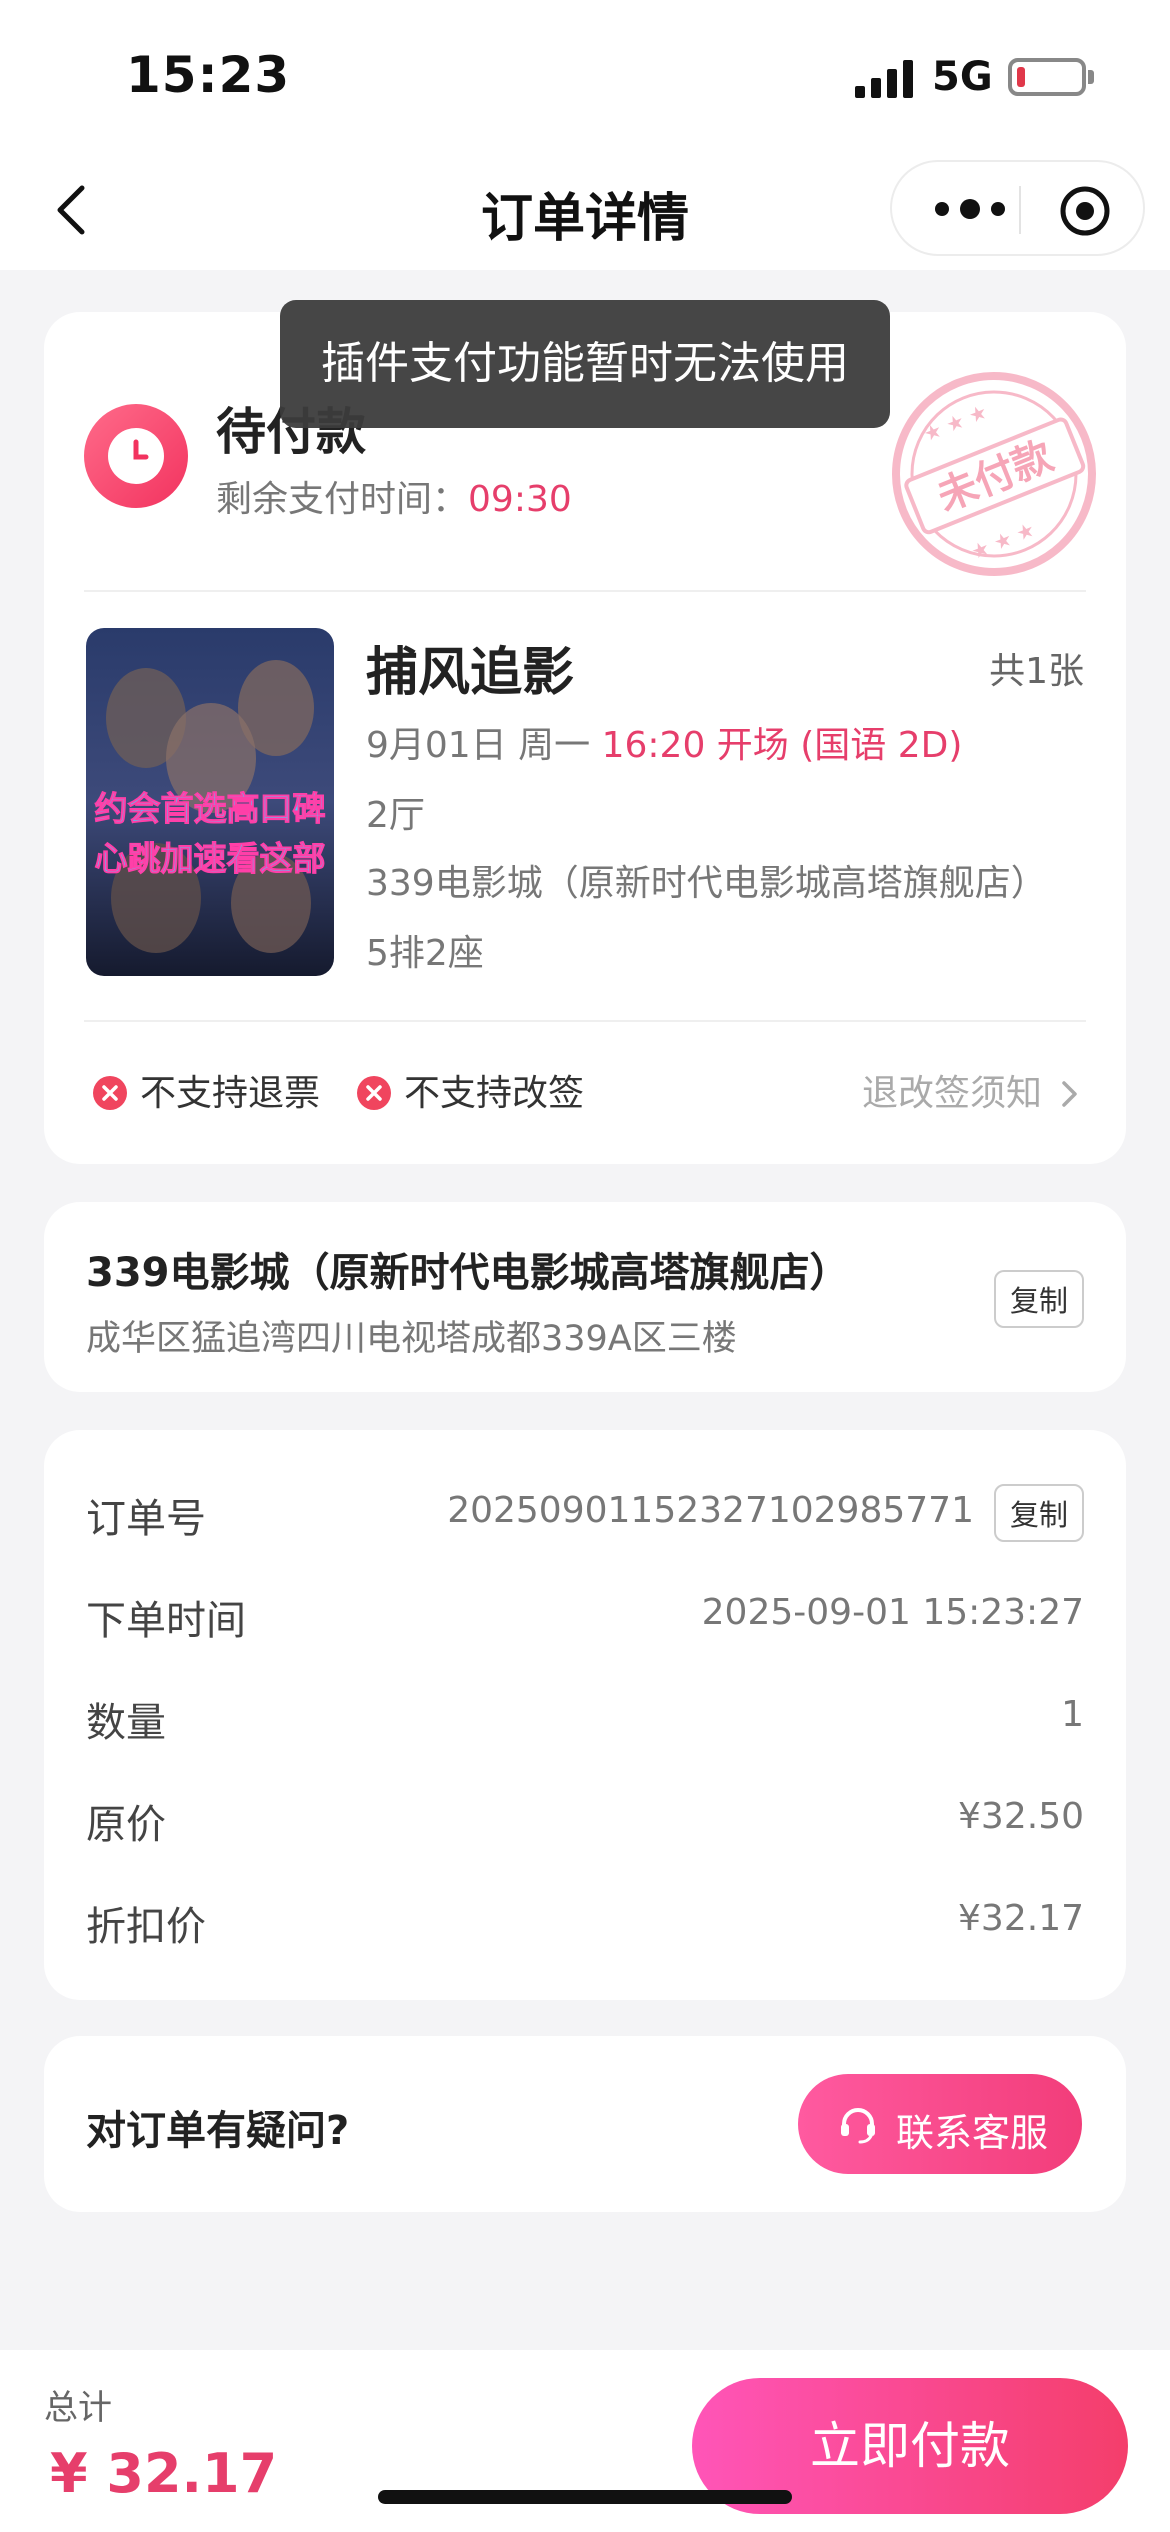 This screenshot has width=1170, height=2532. I want to click on cinema-name-line: 339电影城（原新时代电影城高塔旗舰店）, so click(706, 883).